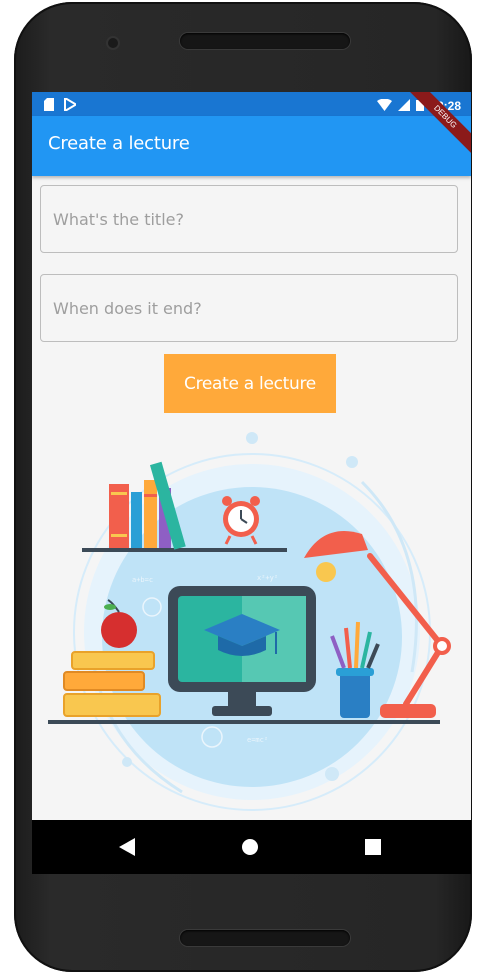 This screenshot has width=485, height=976. Describe the element at coordinates (119, 143) in the screenshot. I see `page-title: Create a lecture` at that location.